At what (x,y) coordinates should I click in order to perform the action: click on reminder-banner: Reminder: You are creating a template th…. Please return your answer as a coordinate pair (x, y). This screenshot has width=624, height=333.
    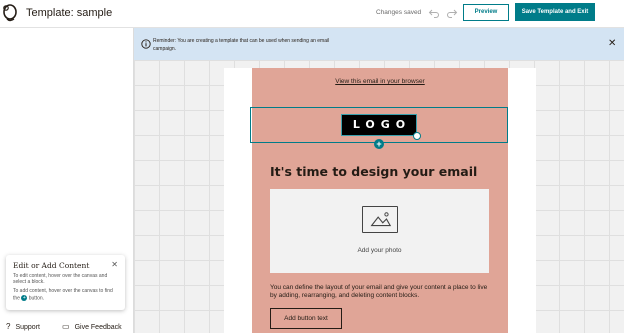
    Looking at the image, I should click on (379, 44).